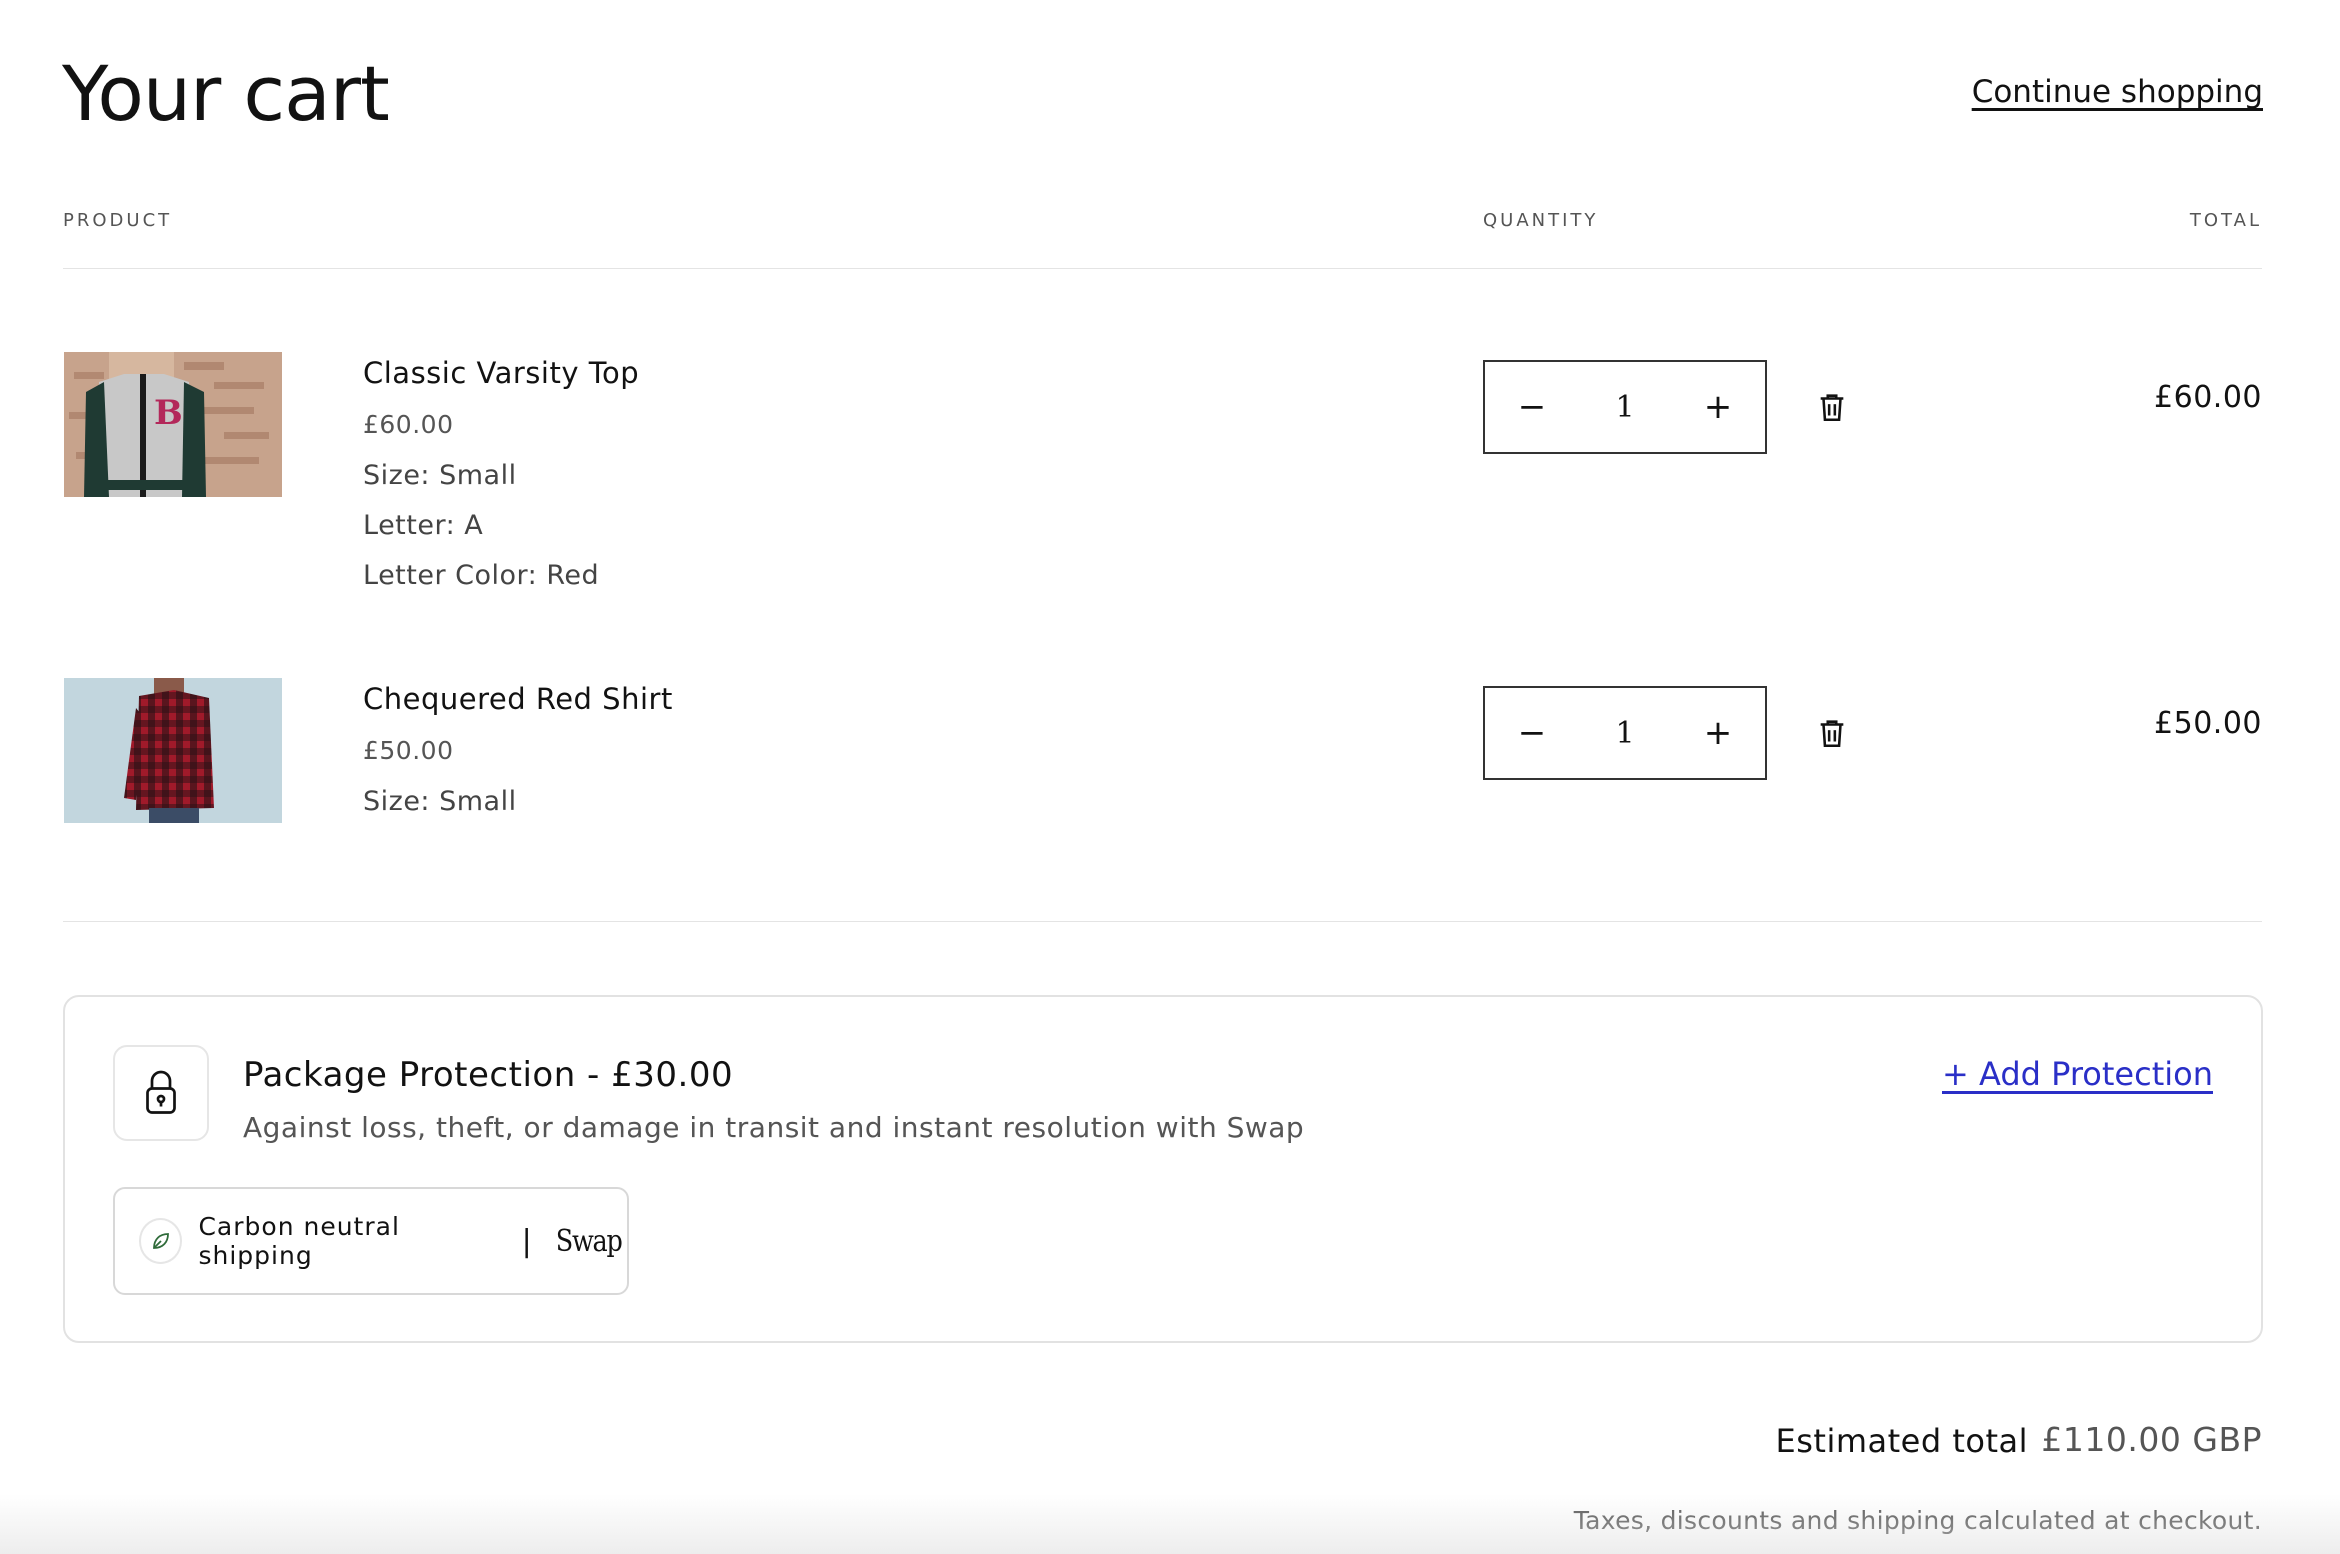  Describe the element at coordinates (226, 93) in the screenshot. I see `page-title: Your cart` at that location.